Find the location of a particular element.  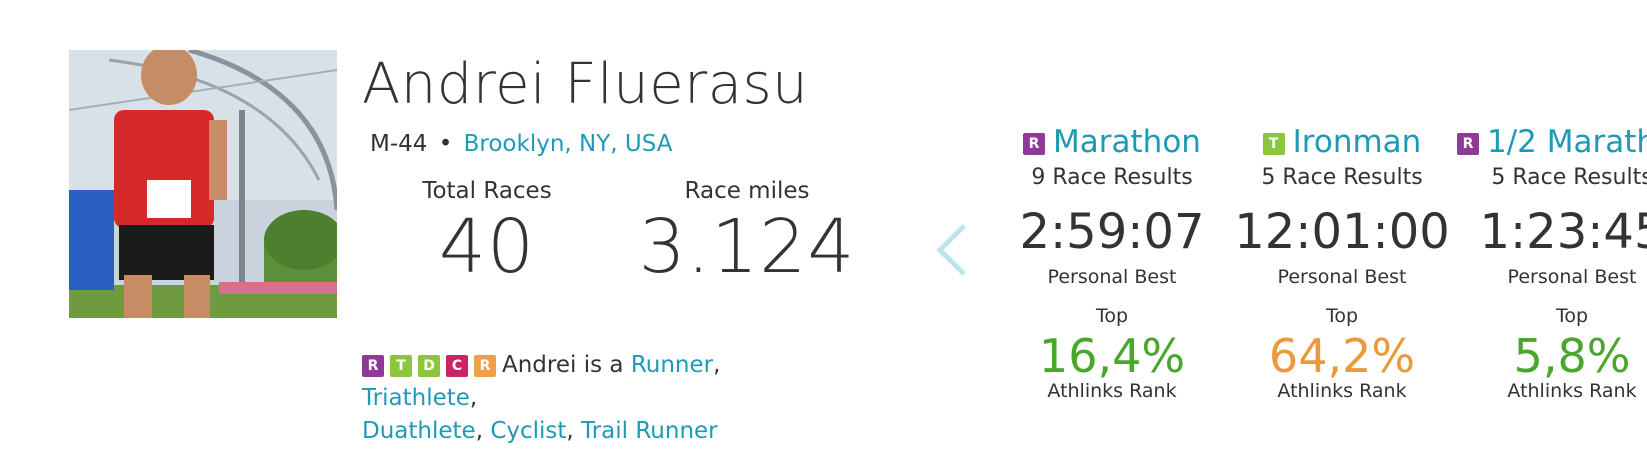

event-title-text: 1/2 Marathon is located at coordinates (1567, 142).